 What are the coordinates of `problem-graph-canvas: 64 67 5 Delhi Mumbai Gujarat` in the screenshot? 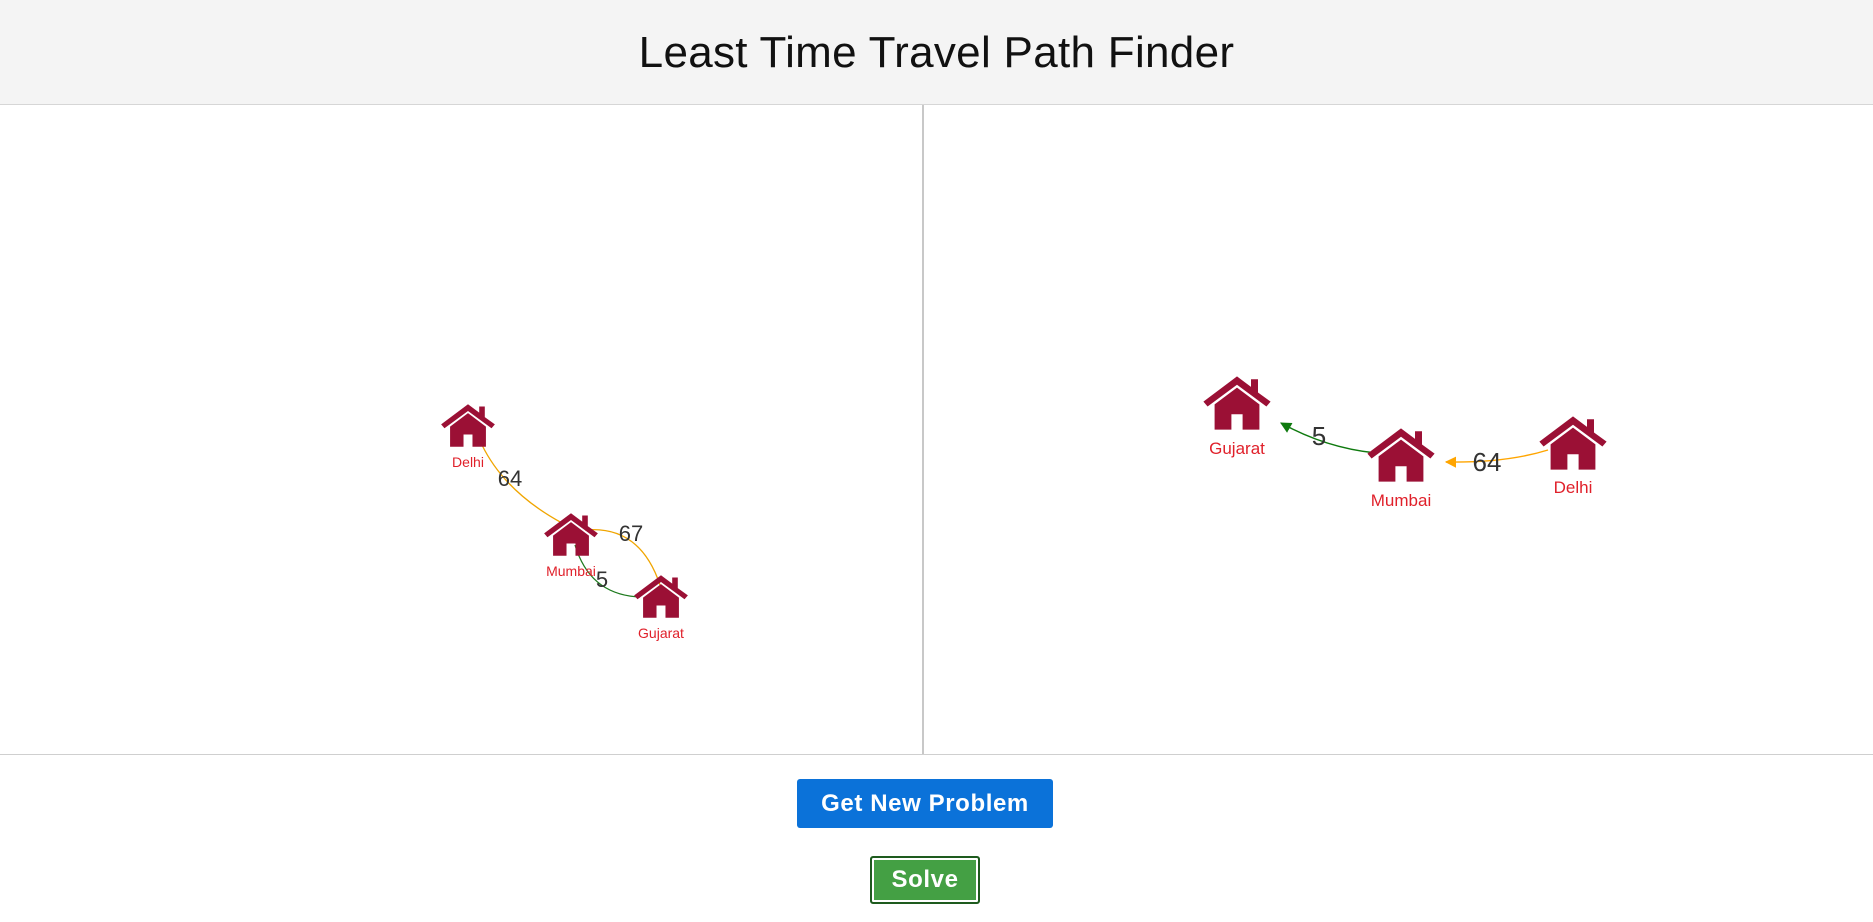 It's located at (564, 522).